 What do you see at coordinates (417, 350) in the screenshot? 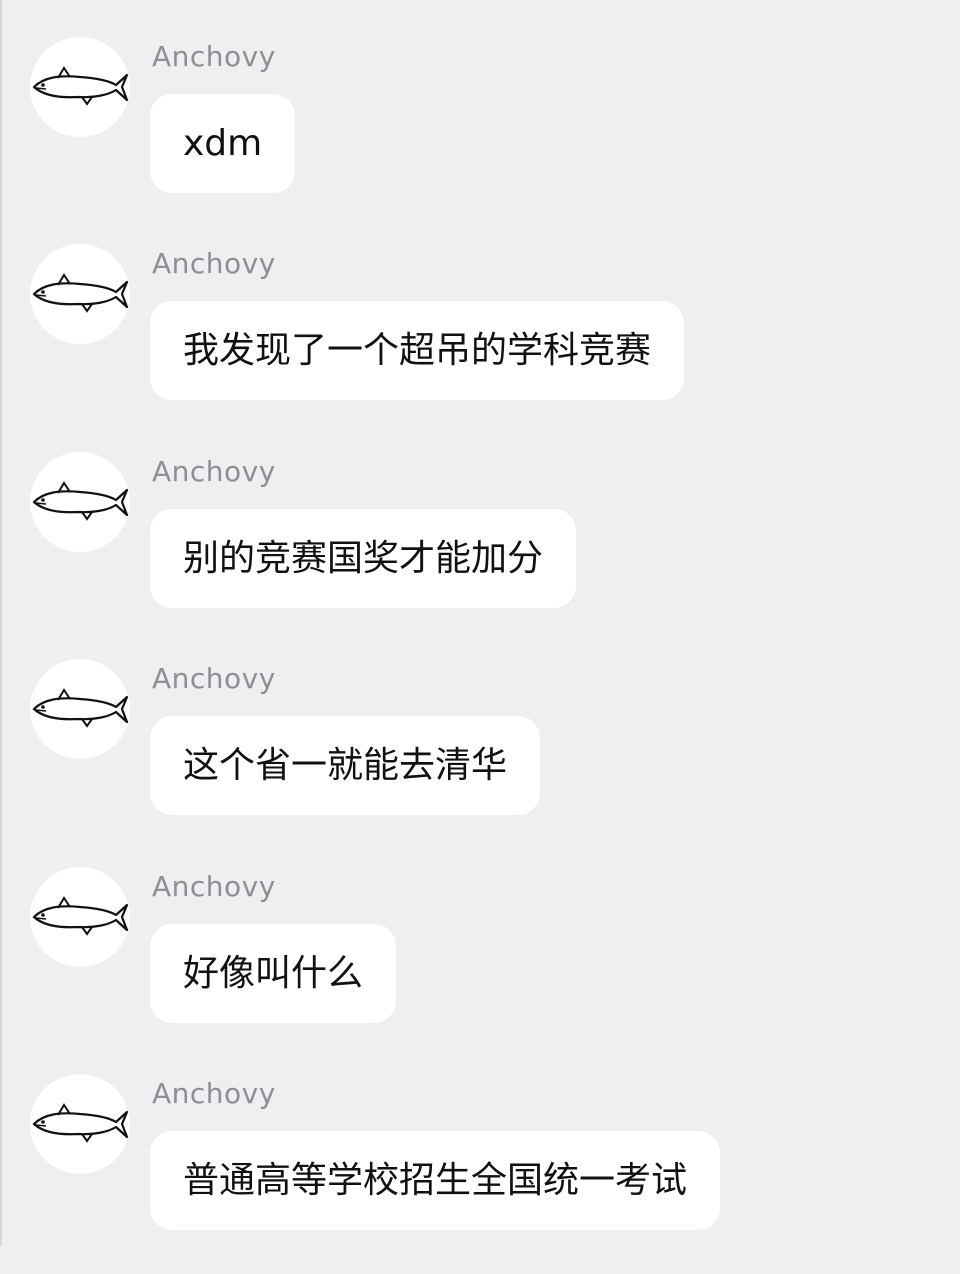
I see `message-bubble: 我发现了一个超吊的学科竞赛` at bounding box center [417, 350].